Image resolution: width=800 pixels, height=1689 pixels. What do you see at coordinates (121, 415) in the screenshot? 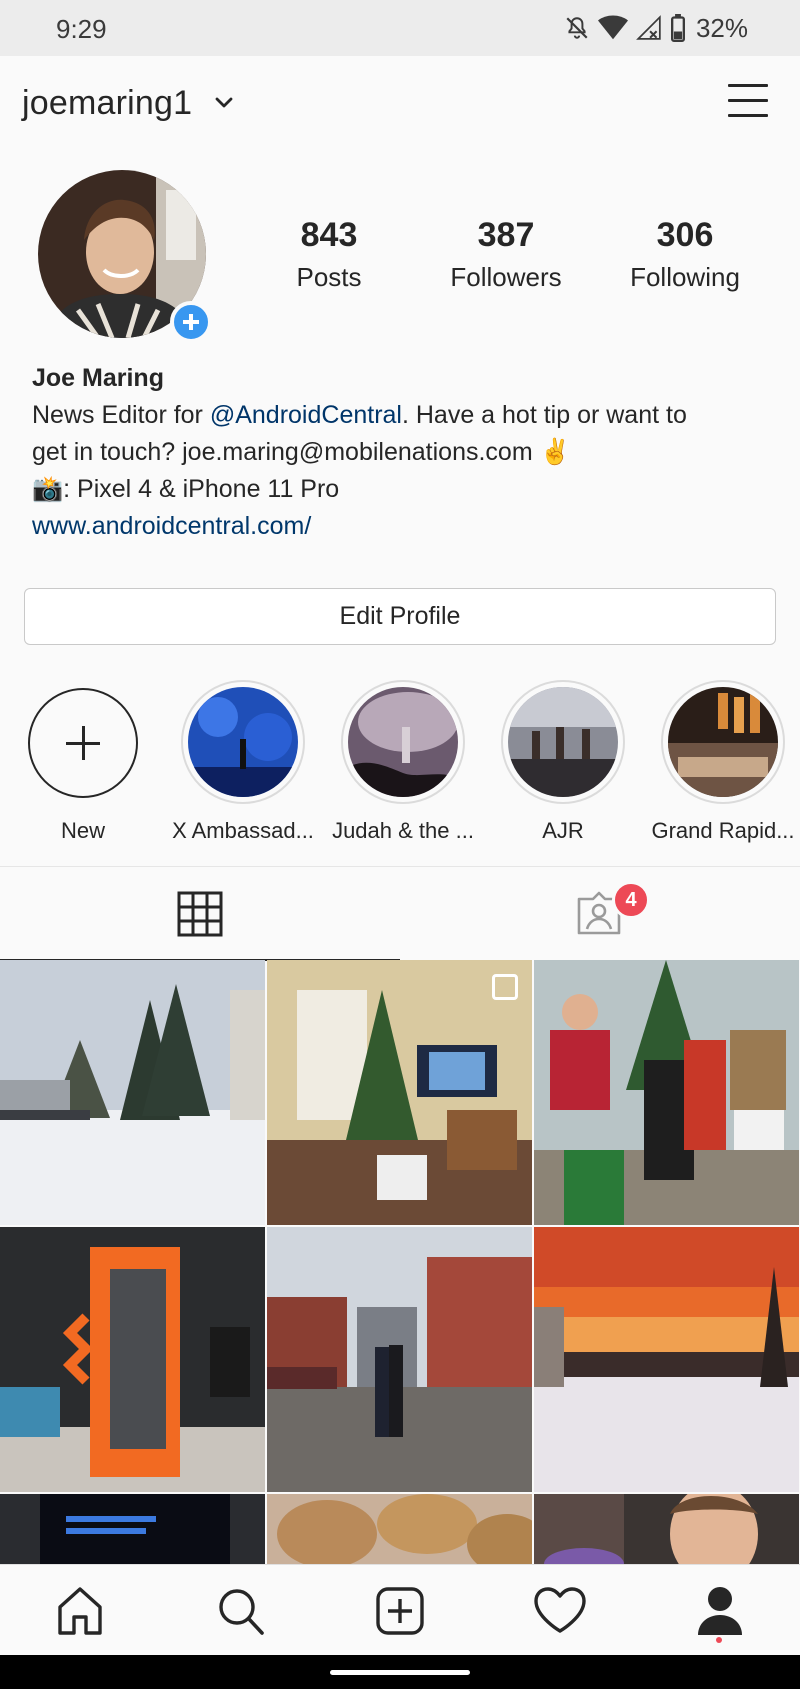
I see `bio-text: News Editor for` at bounding box center [121, 415].